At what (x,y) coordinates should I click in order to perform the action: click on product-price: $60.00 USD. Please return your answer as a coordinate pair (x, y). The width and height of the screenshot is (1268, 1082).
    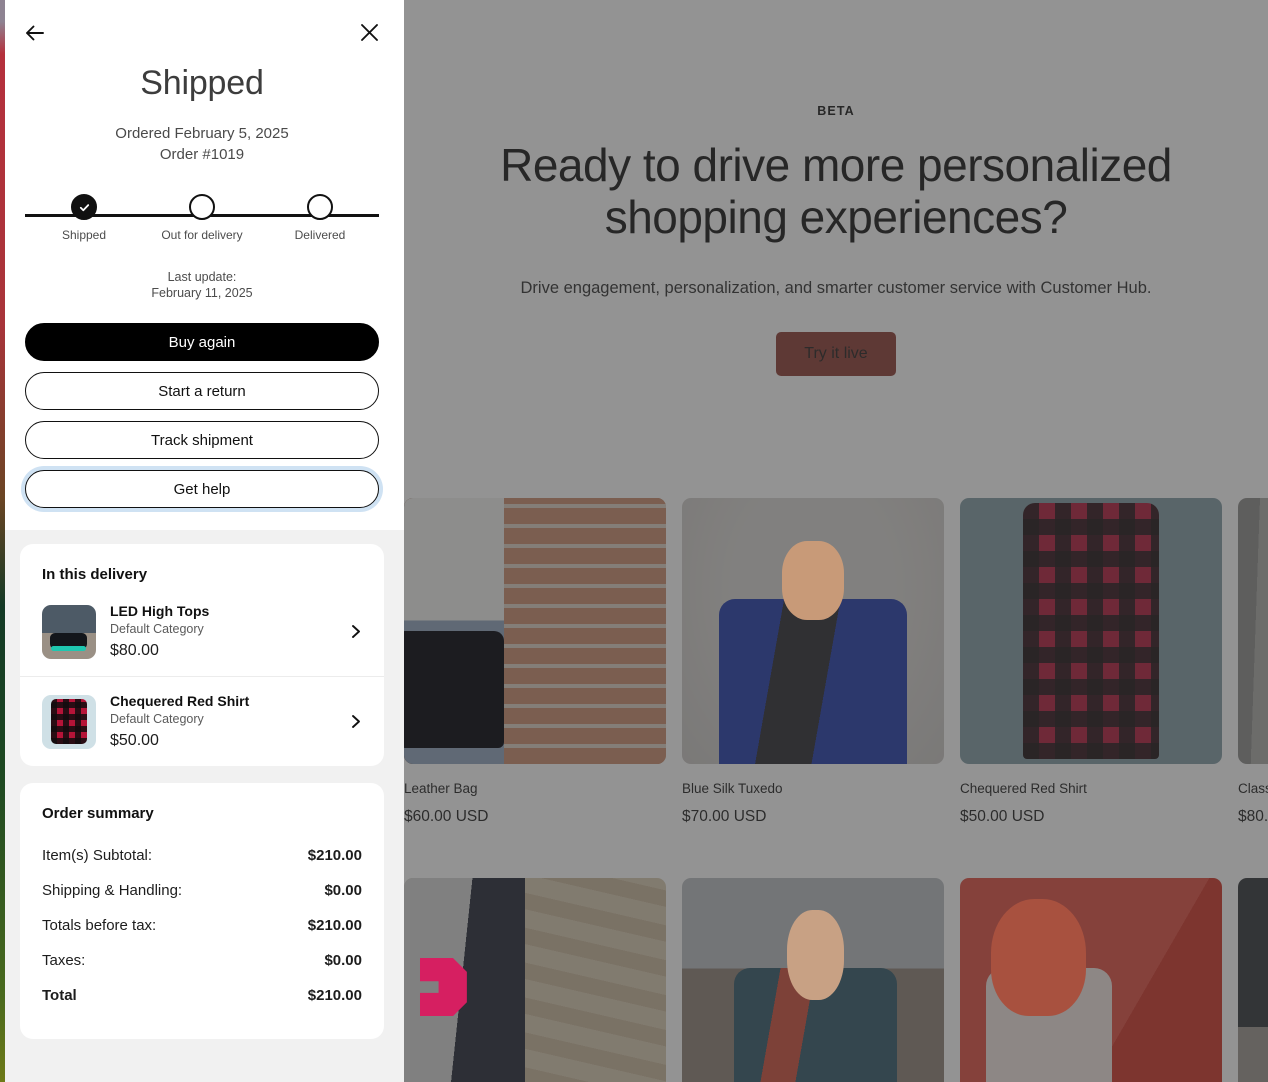
    Looking at the image, I should click on (446, 816).